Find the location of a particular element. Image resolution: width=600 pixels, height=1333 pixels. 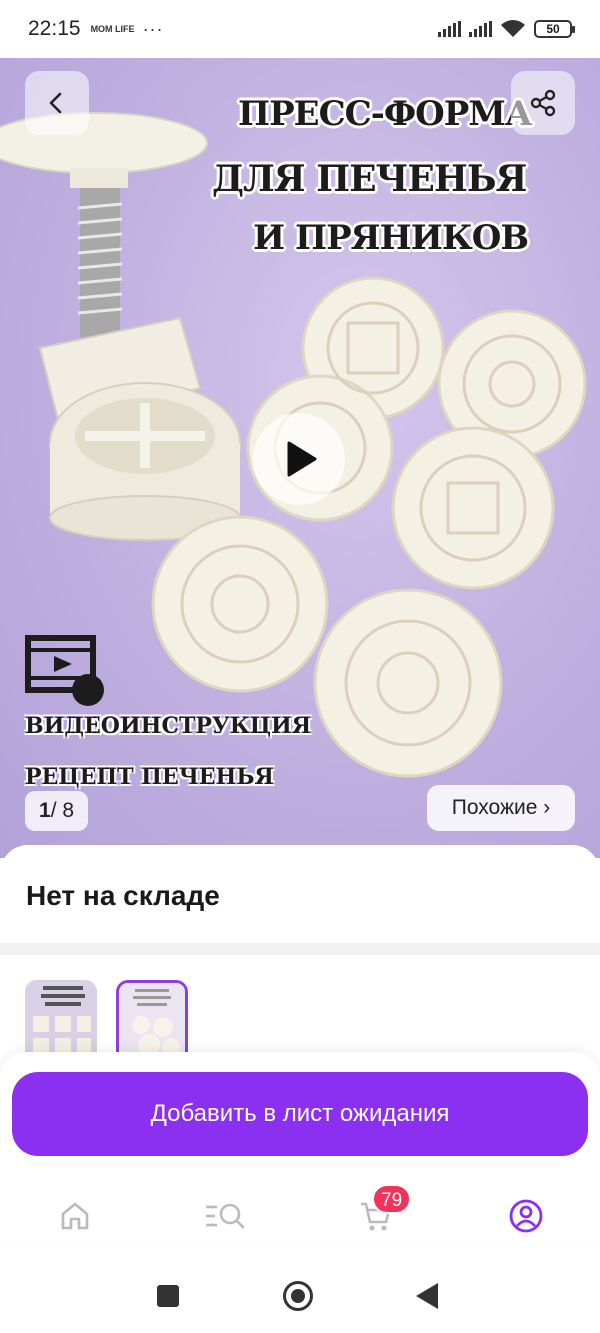

share-icon is located at coordinates (543, 103).